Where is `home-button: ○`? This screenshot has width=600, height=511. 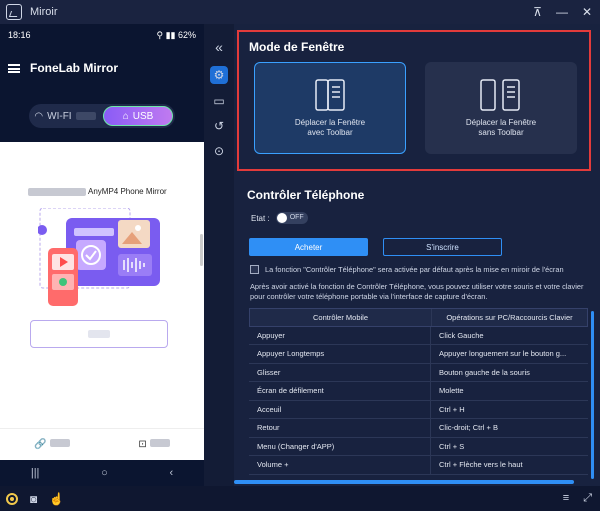 home-button: ○ is located at coordinates (104, 473).